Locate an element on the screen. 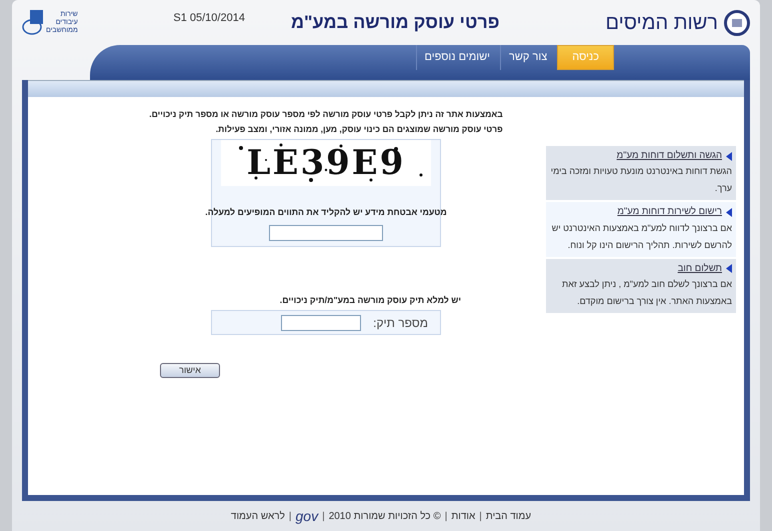 The width and height of the screenshot is (772, 531). submit-button: אישור is located at coordinates (190, 370).